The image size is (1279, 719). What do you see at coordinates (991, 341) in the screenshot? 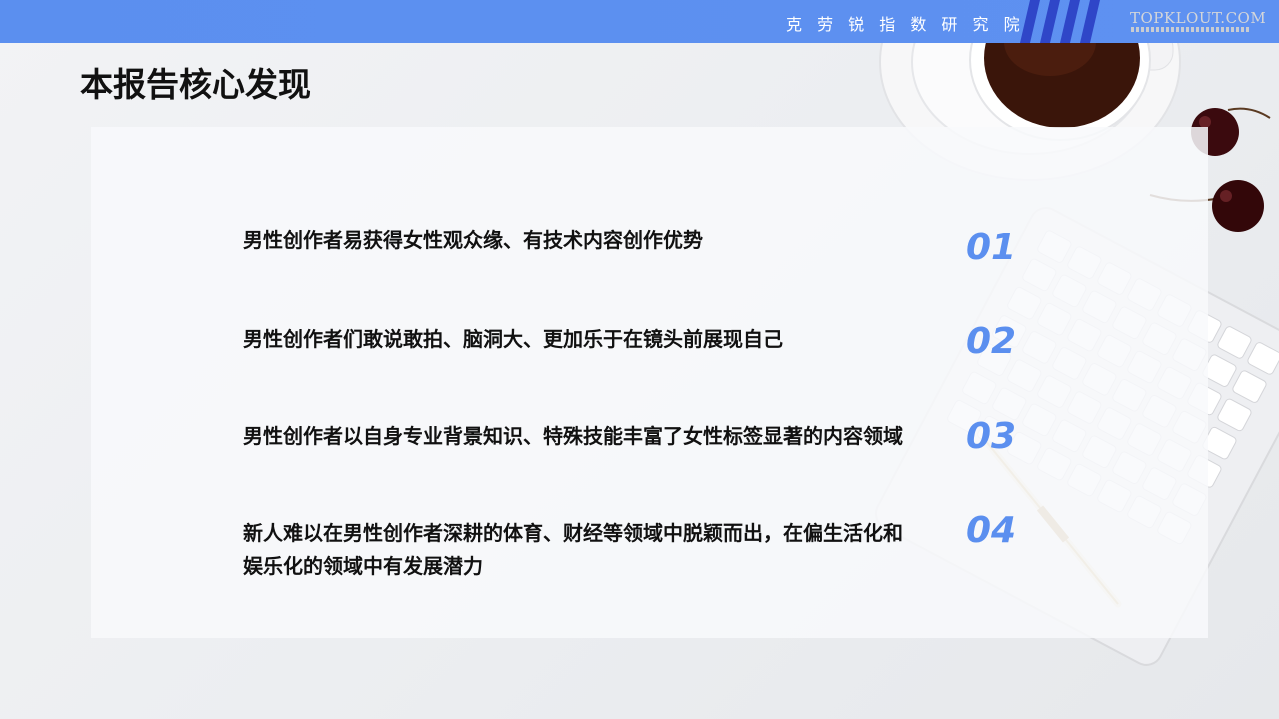
I see `finding-number: 02` at bounding box center [991, 341].